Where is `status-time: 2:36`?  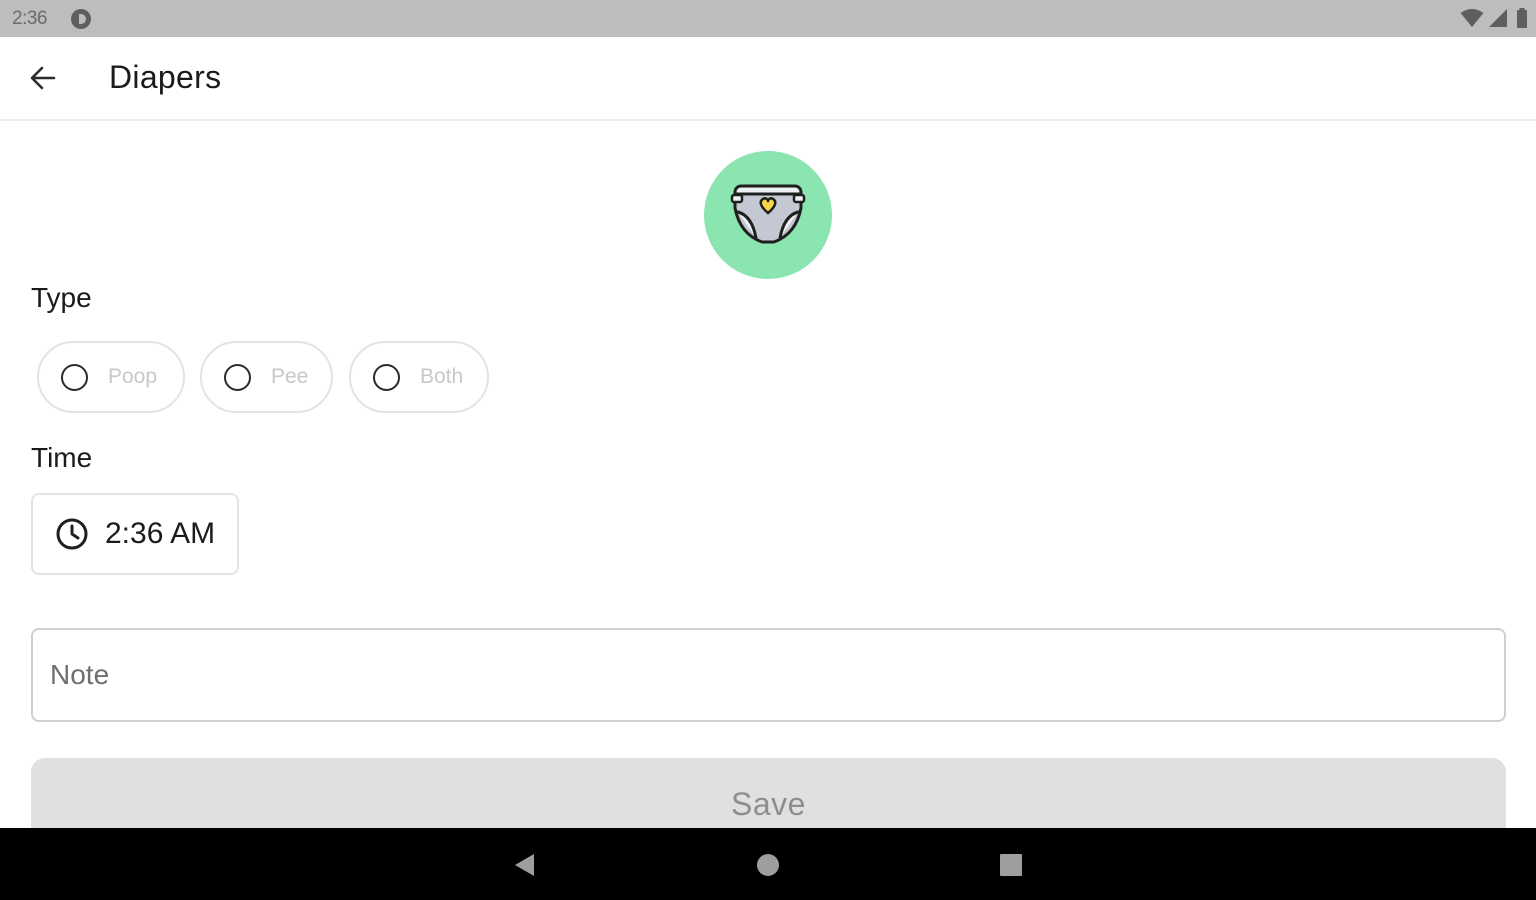
status-time: 2:36 is located at coordinates (29, 18).